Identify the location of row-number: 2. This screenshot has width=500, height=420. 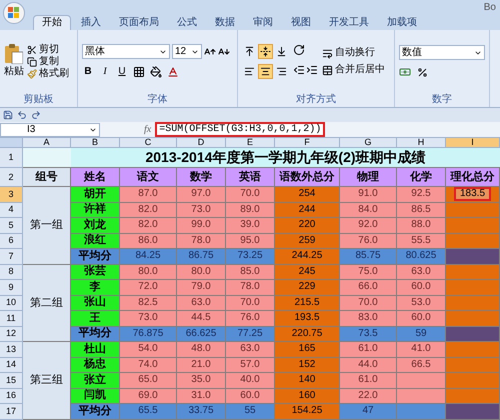
(11, 177).